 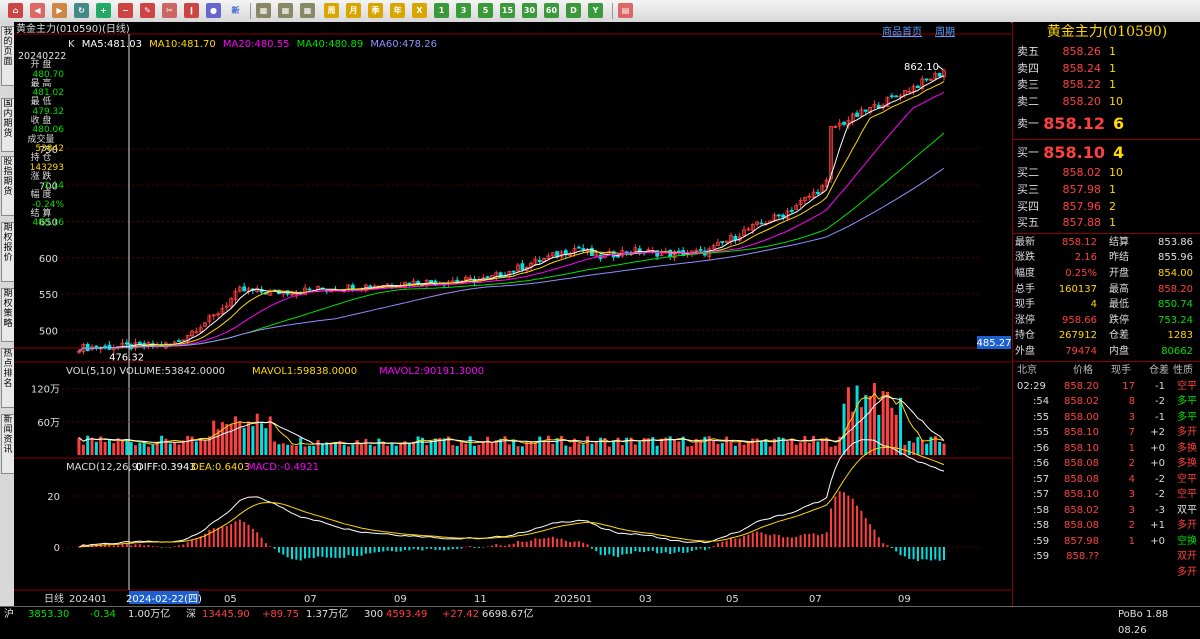 What do you see at coordinates (235, 10) in the screenshot?
I see `new-button: 新` at bounding box center [235, 10].